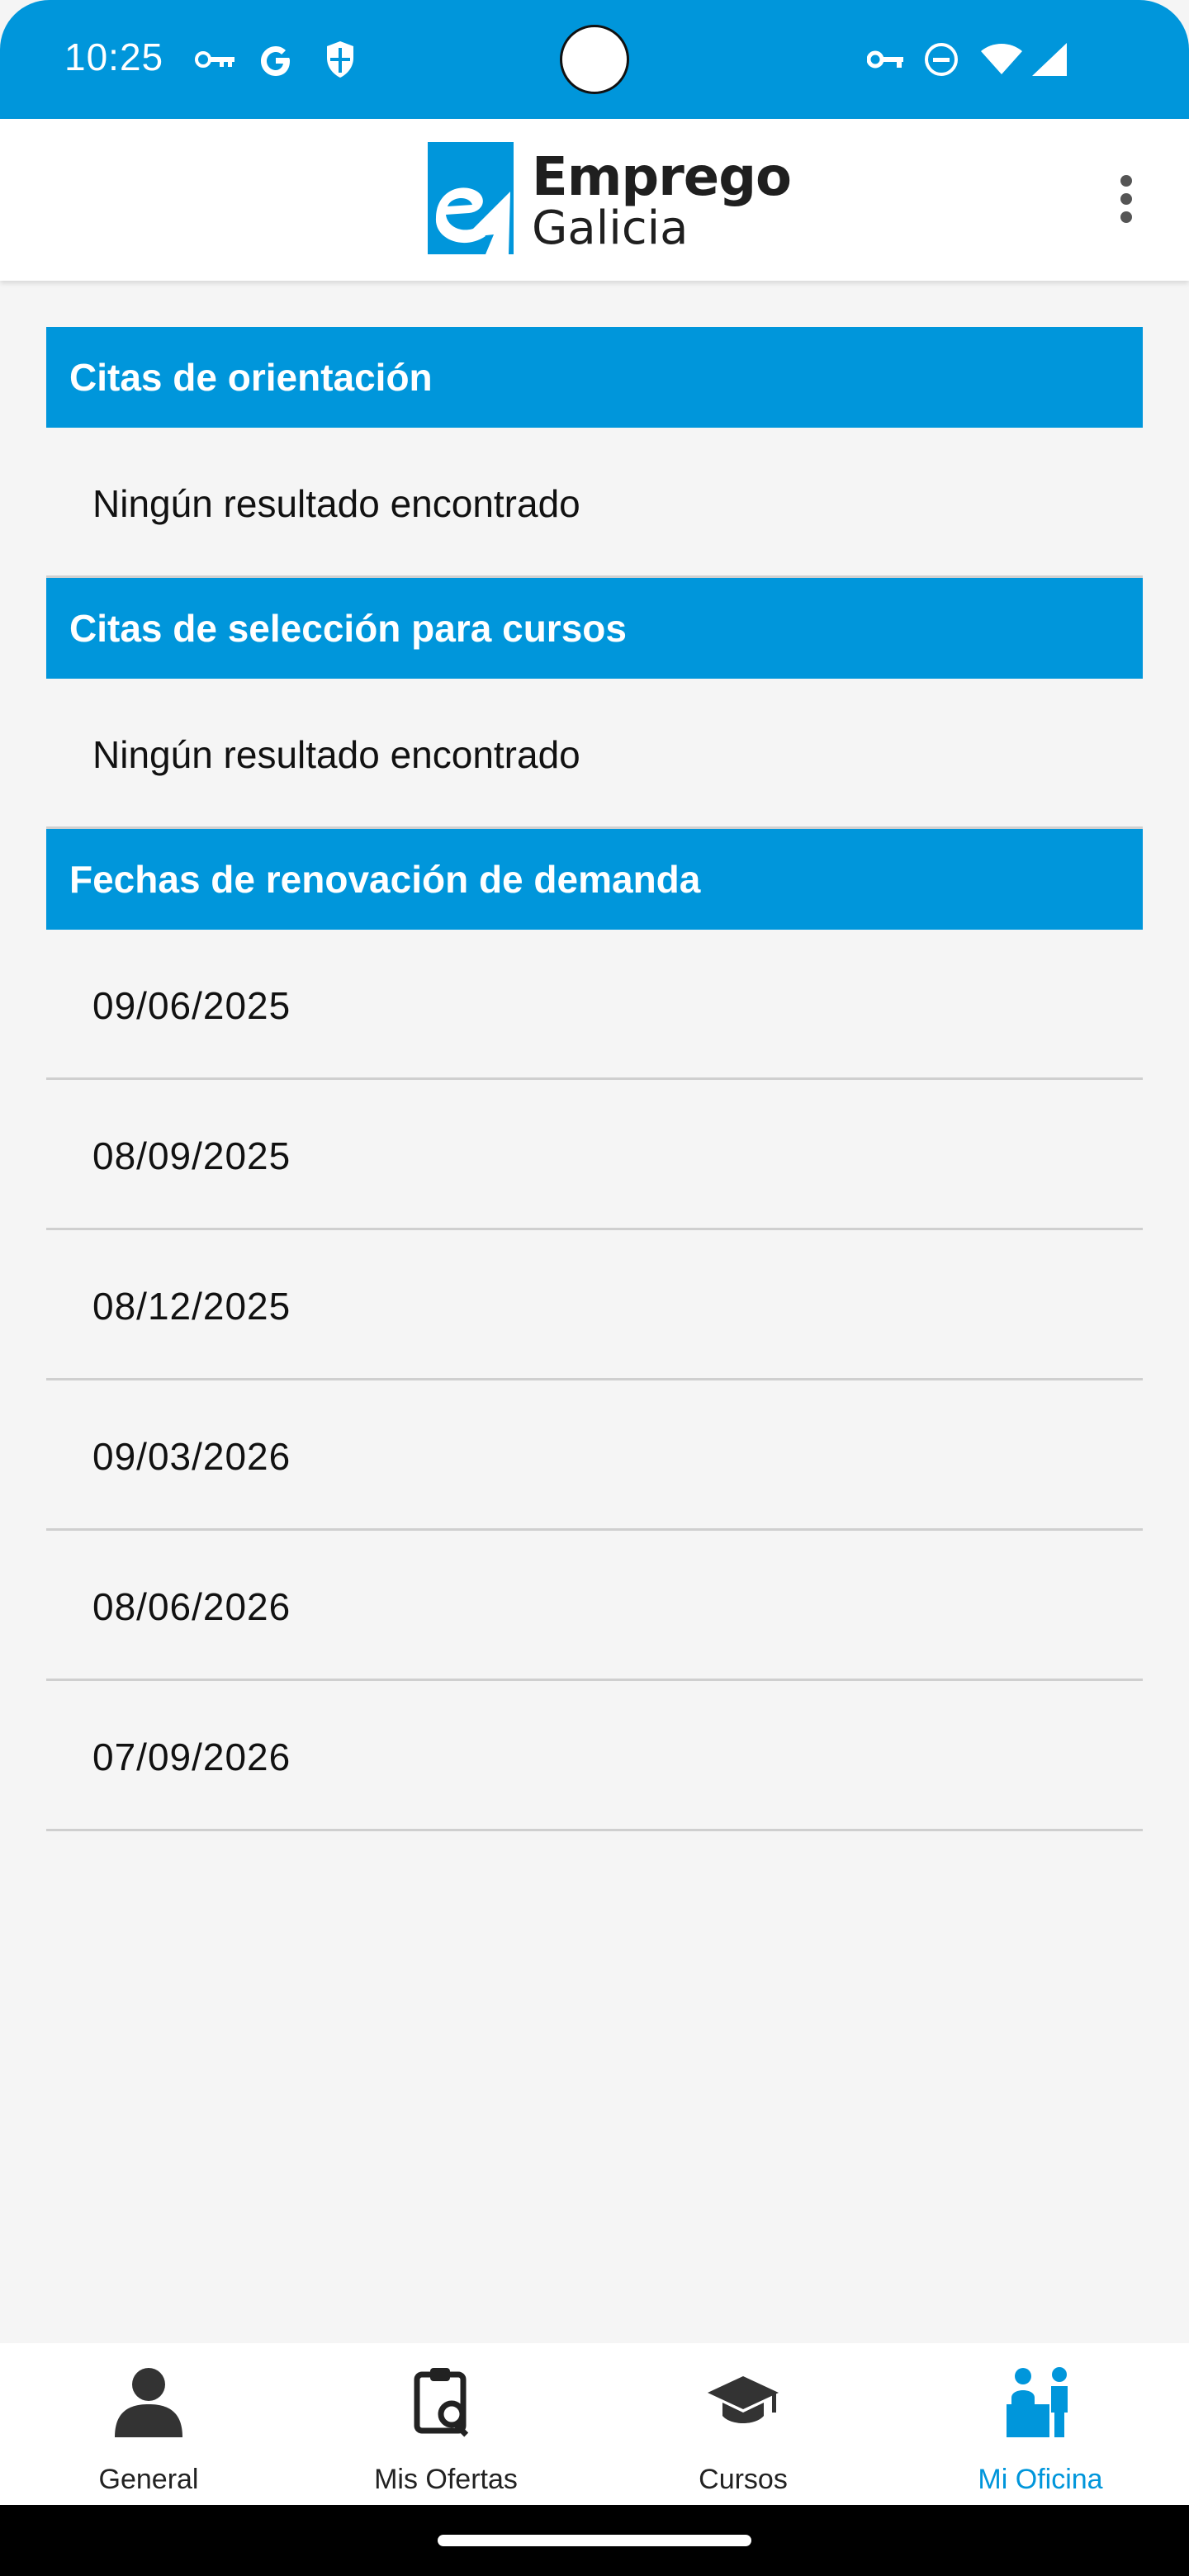  I want to click on nav-item-mi-oficina: Mi Oficina, so click(1040, 2424).